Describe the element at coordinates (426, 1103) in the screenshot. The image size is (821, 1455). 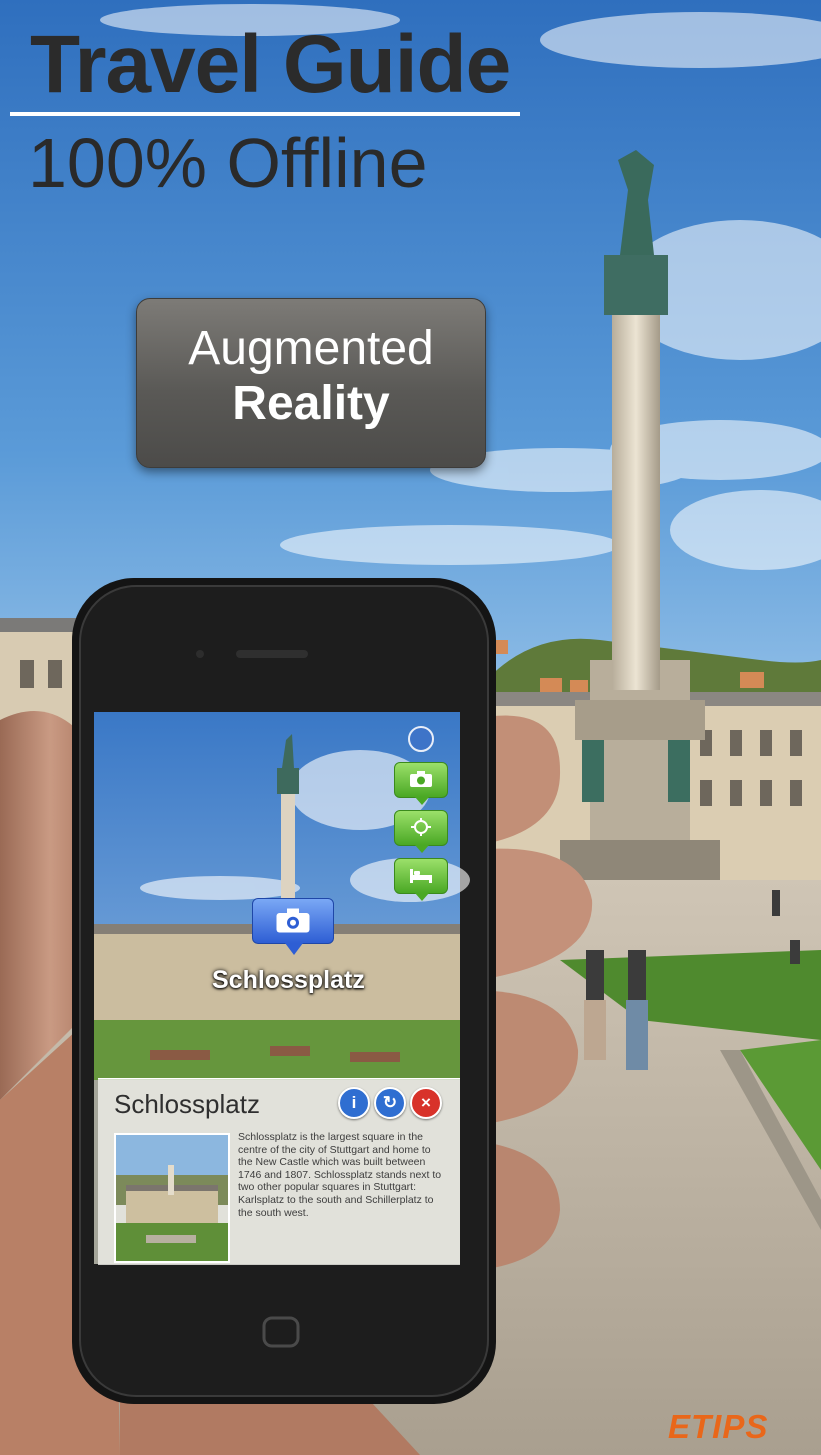
I see `close-button: ×` at that location.